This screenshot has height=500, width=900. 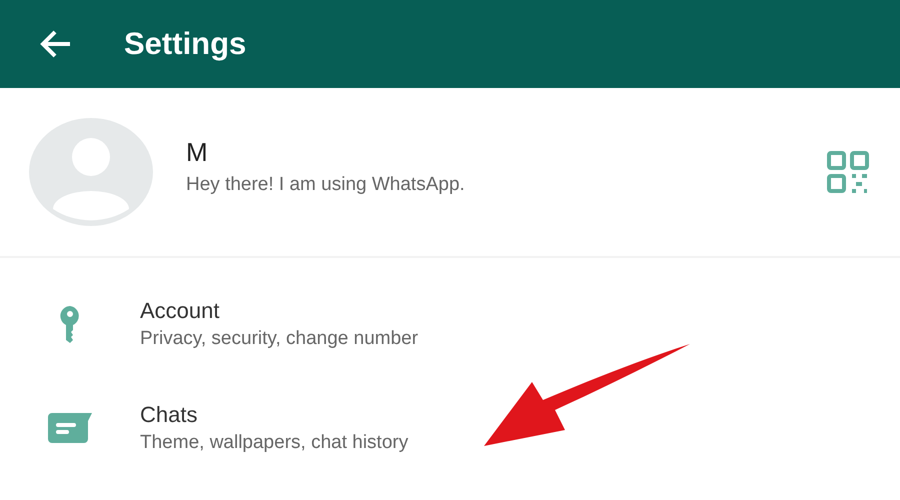 What do you see at coordinates (274, 415) in the screenshot?
I see `setting-title: Chats` at bounding box center [274, 415].